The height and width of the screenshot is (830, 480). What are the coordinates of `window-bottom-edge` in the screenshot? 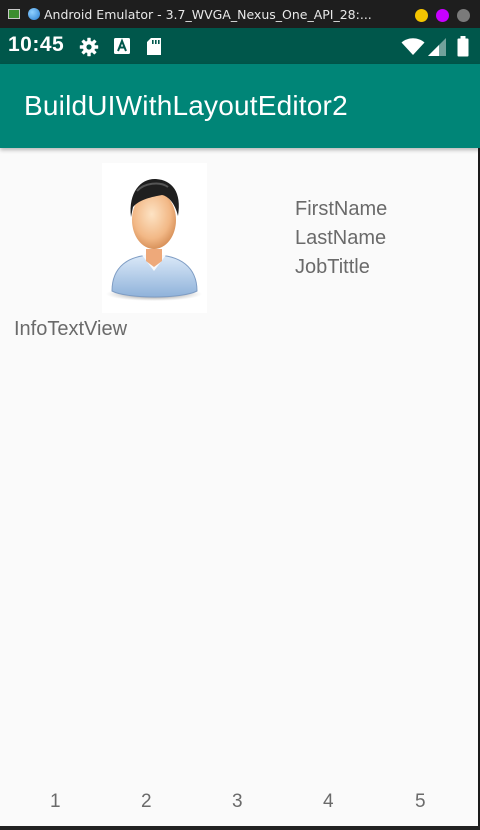 It's located at (240, 828).